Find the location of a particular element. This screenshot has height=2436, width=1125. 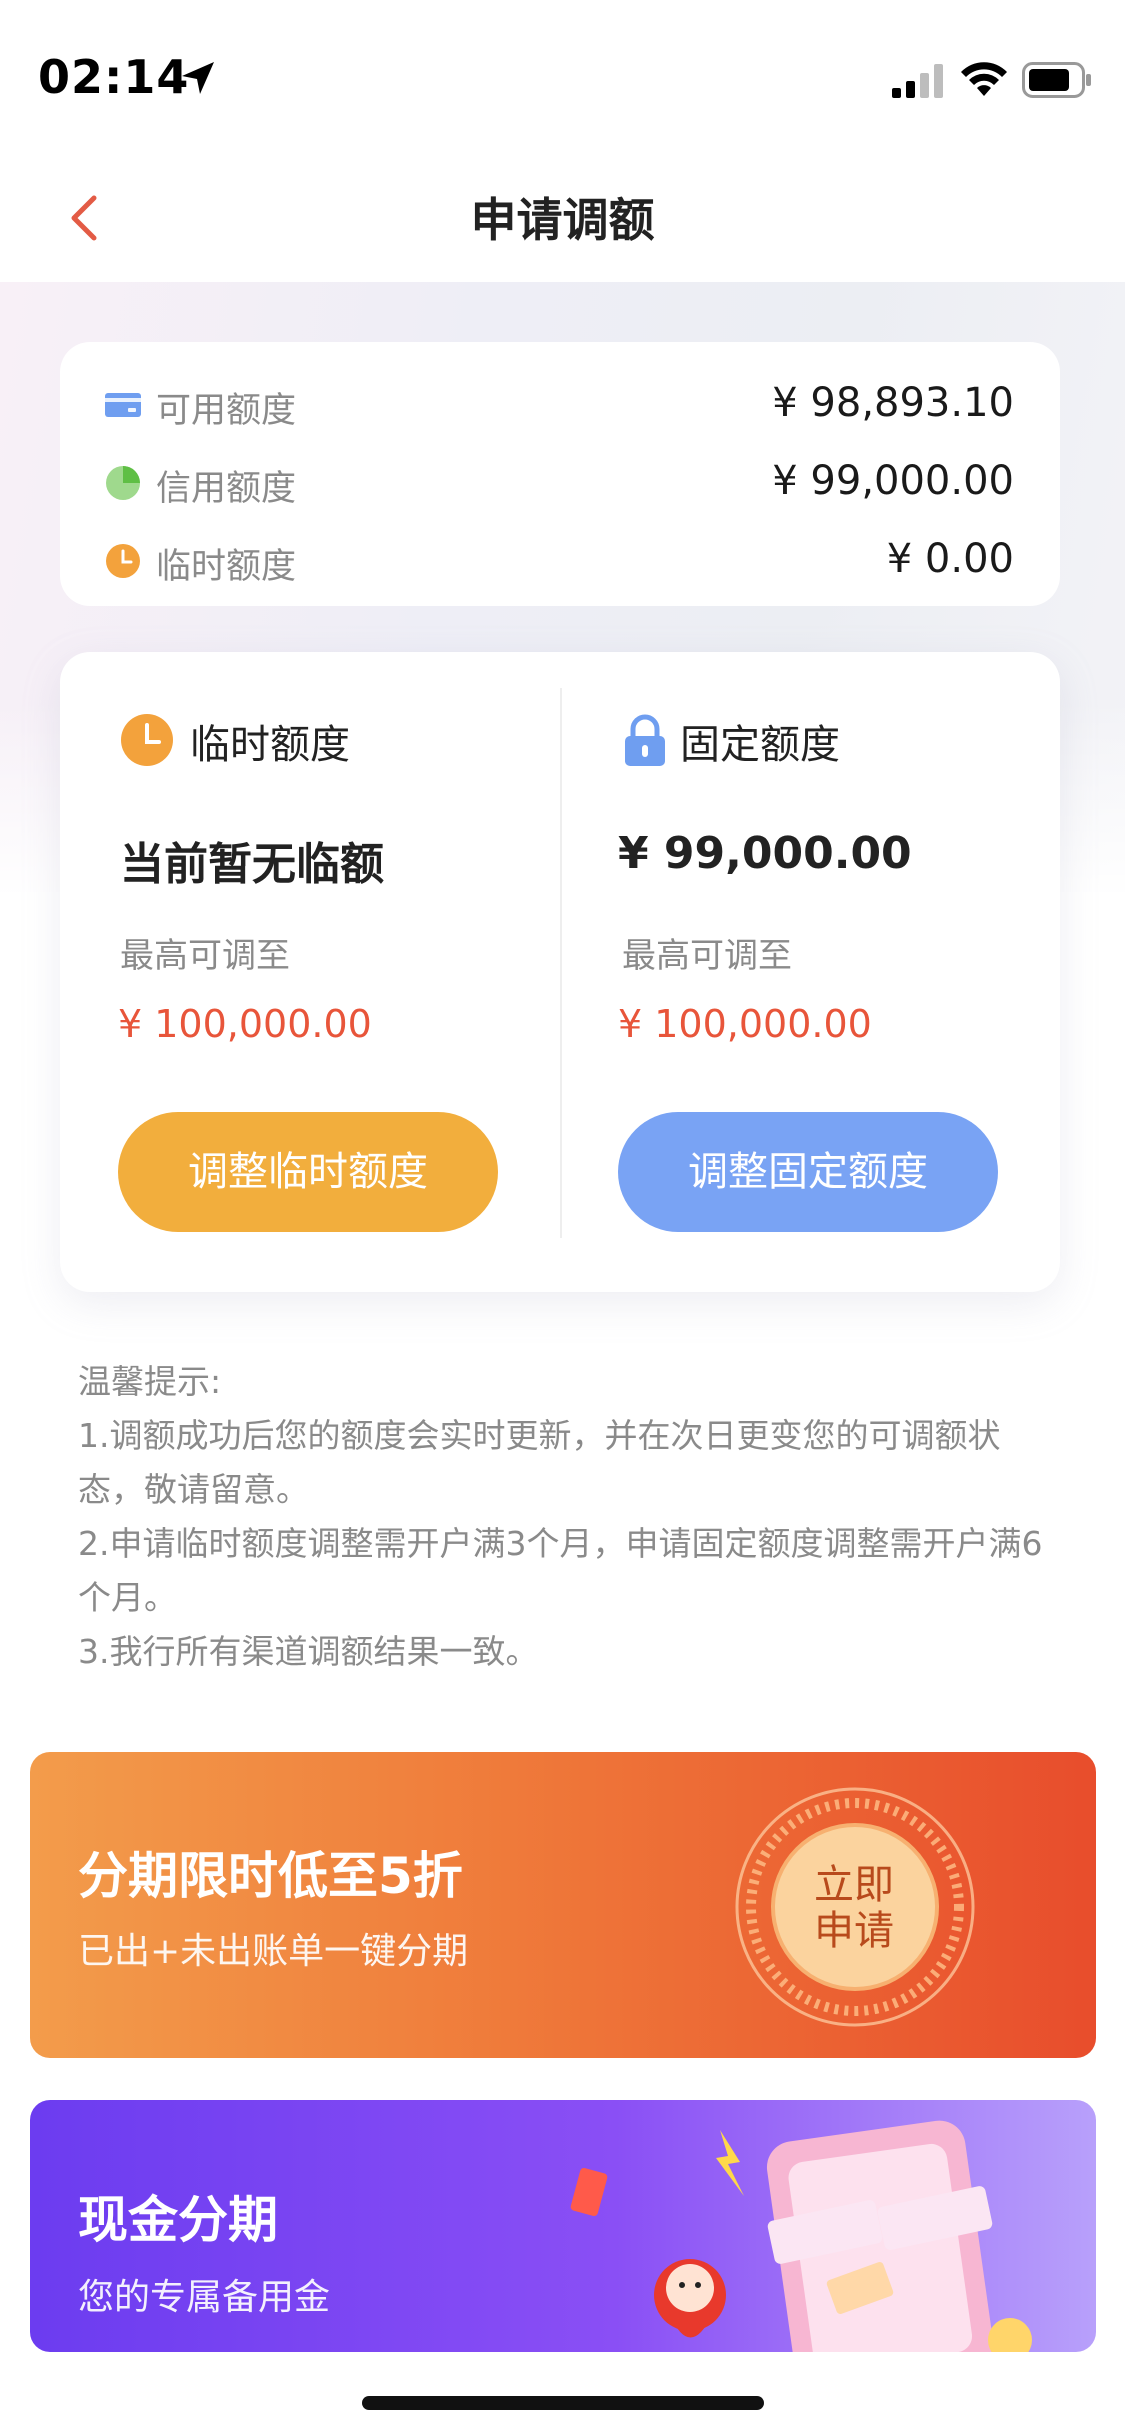

installment-banner-title: 分期限时低至5折 is located at coordinates (270, 1876).